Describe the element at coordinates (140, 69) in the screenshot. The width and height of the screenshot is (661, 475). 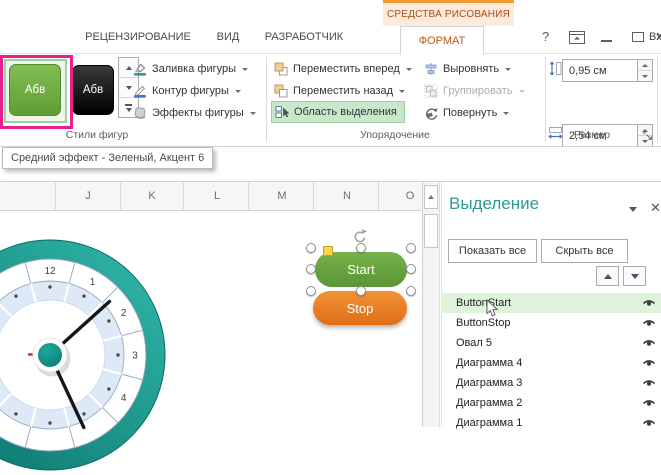
I see `fill-bucket-icon` at that location.